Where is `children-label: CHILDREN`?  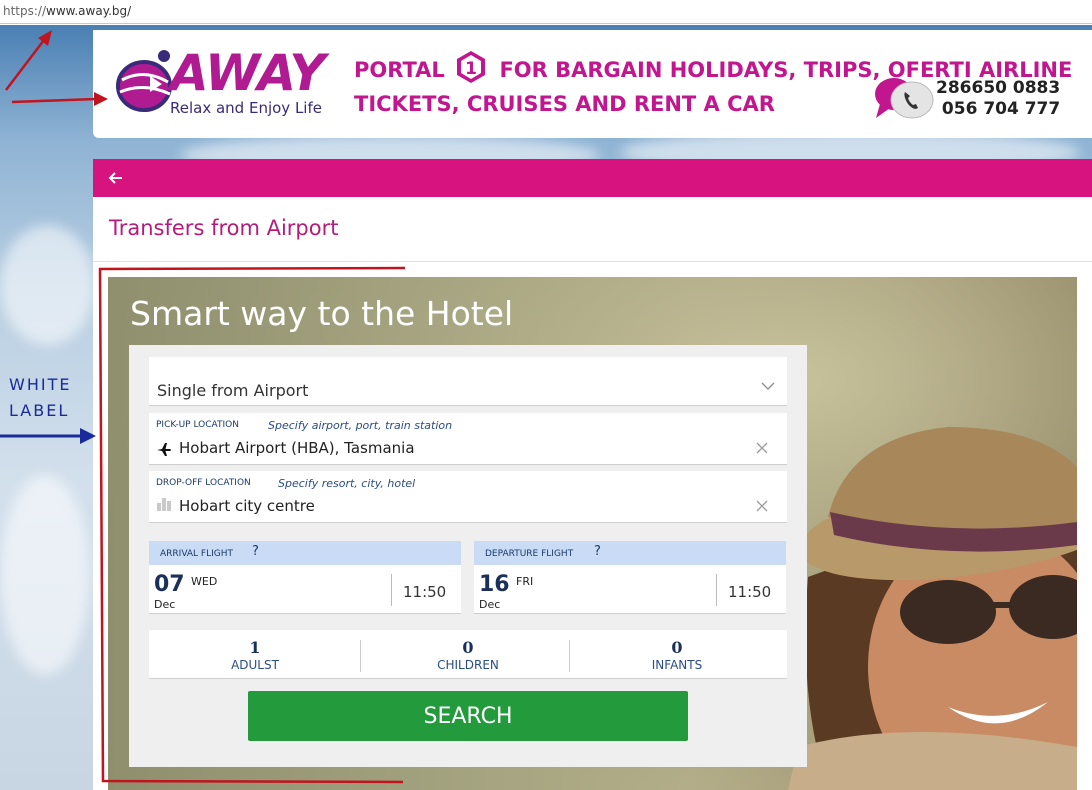
children-label: CHILDREN is located at coordinates (468, 665).